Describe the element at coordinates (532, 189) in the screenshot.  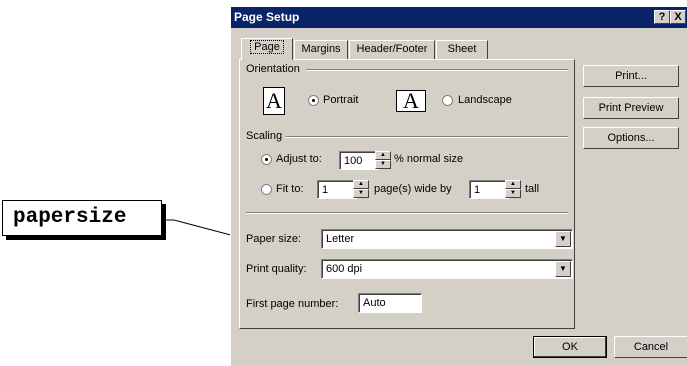
I see `fit-tall-suffix: tall` at that location.